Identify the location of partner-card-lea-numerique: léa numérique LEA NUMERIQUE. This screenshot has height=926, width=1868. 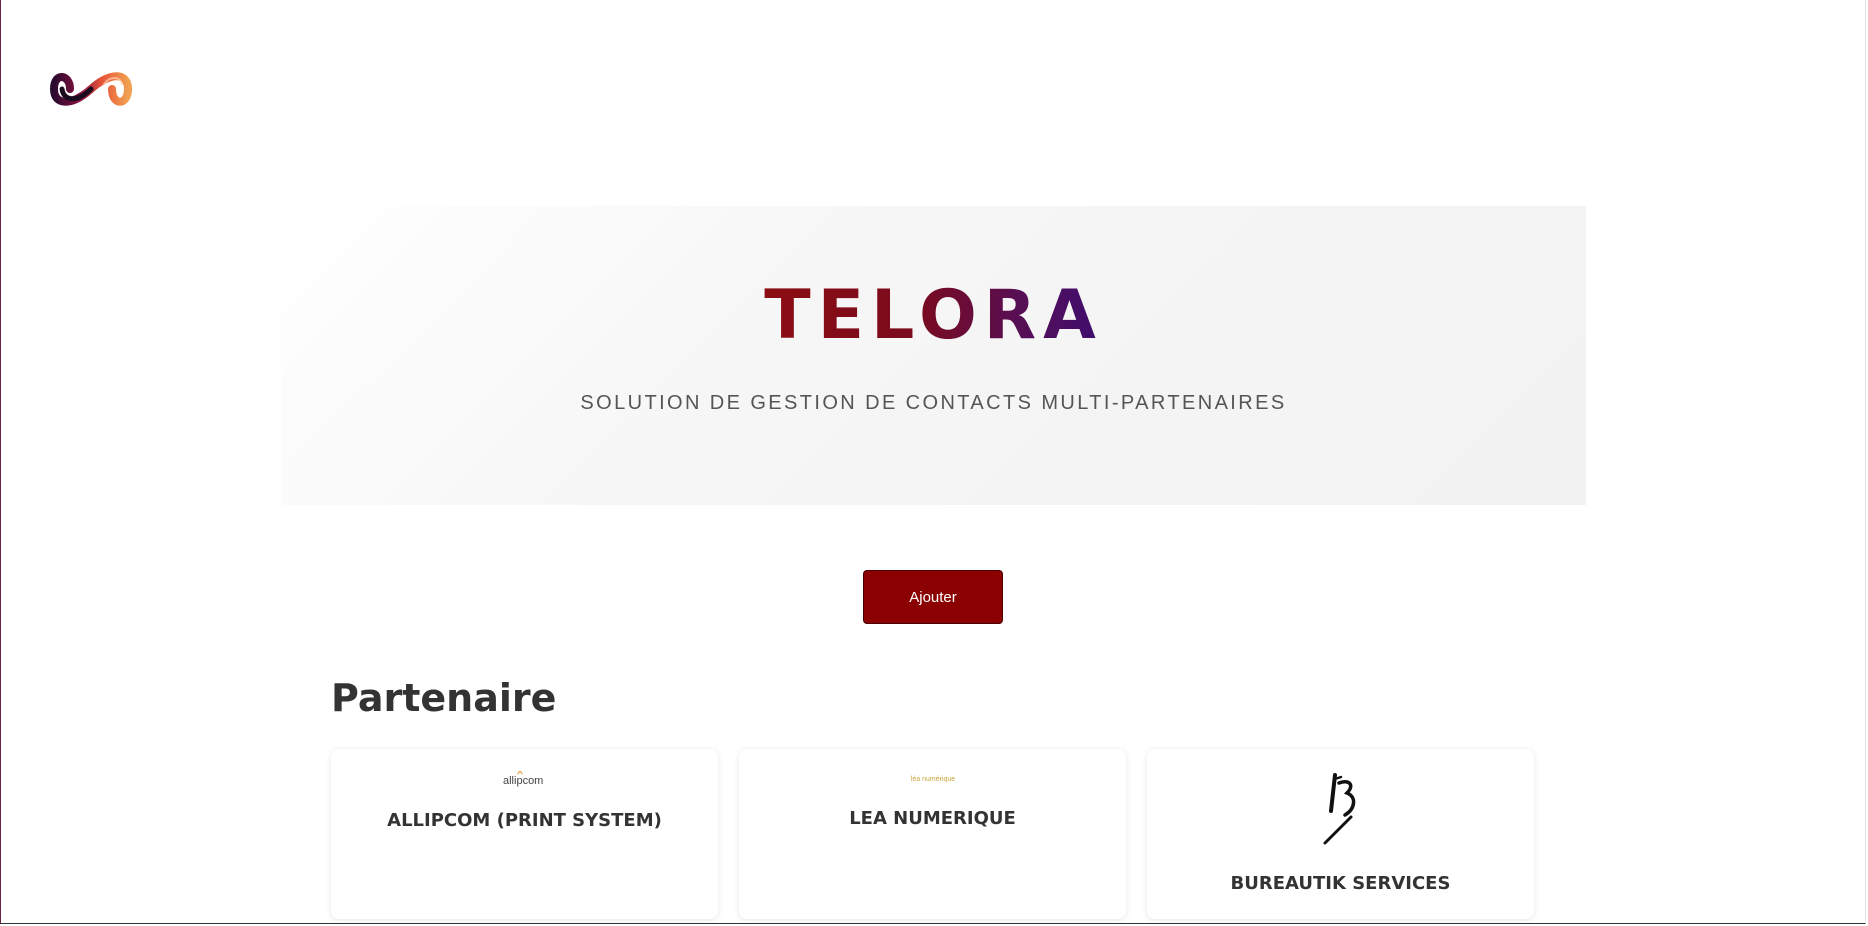
(932, 834).